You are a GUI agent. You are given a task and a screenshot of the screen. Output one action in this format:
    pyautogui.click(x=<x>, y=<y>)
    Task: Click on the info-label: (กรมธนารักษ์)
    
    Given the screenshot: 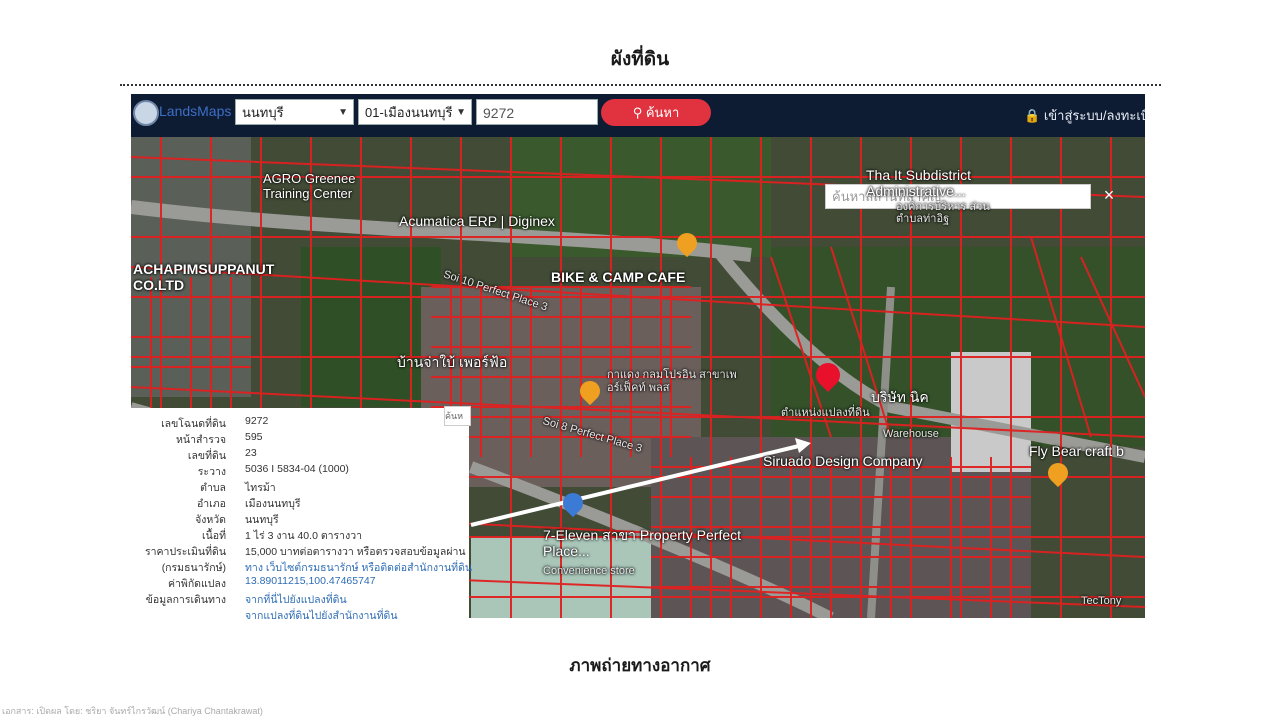 What is the action you would take?
    pyautogui.click(x=193, y=568)
    